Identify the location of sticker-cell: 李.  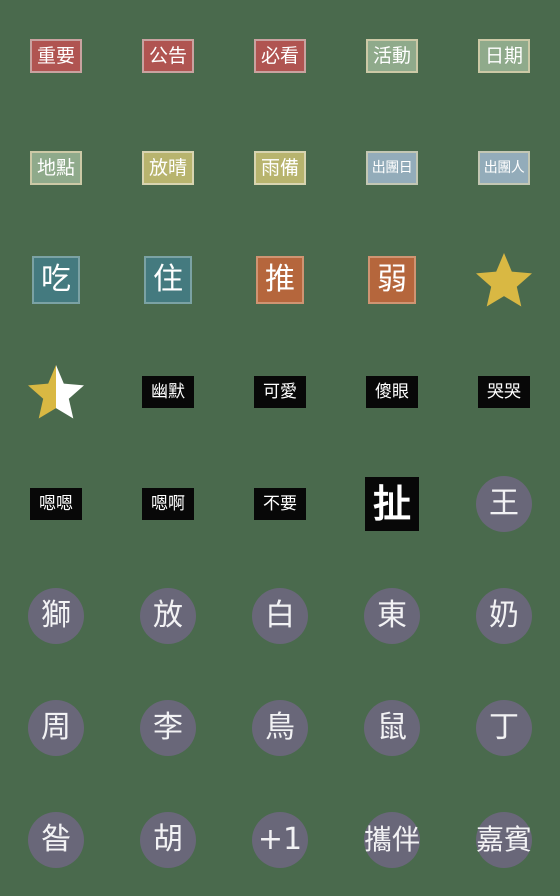
(168, 728).